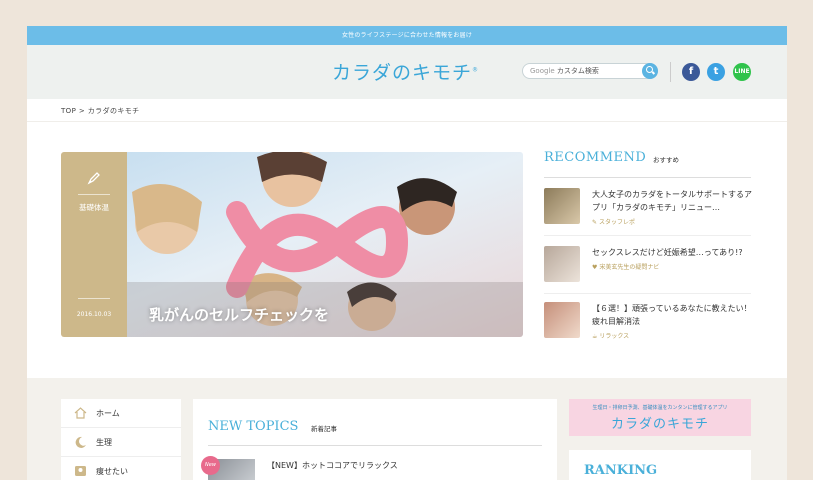 Image resolution: width=813 pixels, height=480 pixels. I want to click on site-logo: カラダのキモチ®, so click(405, 71).